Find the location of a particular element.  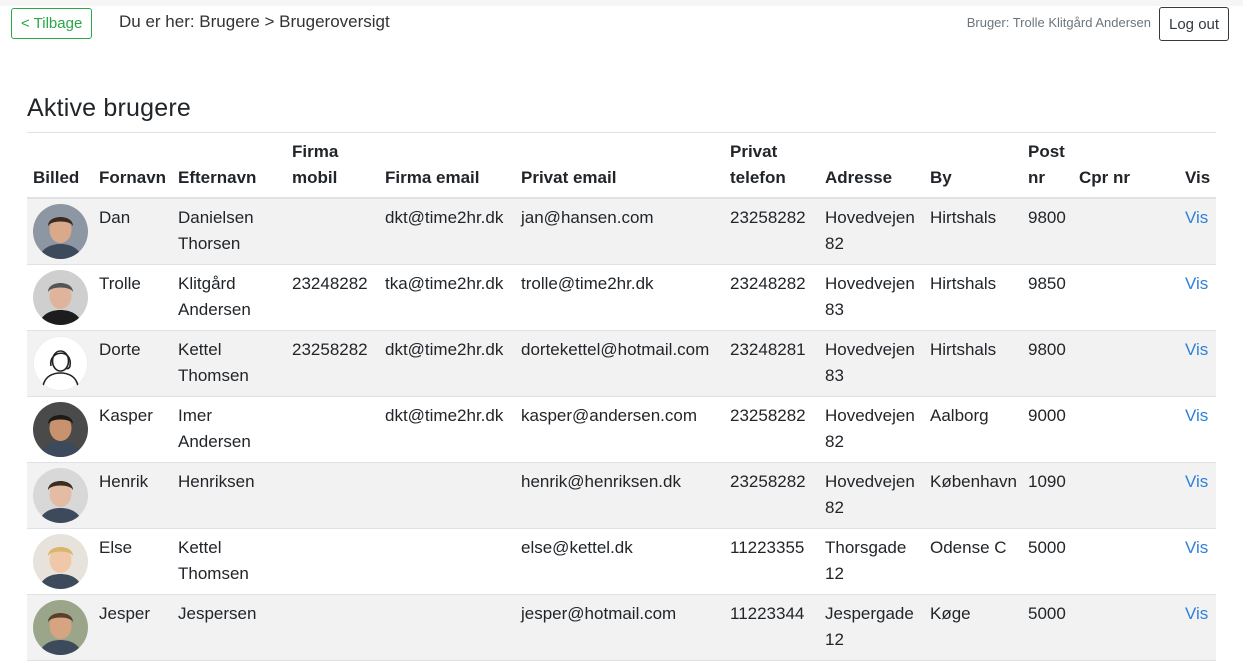

cell-efternavn: Henriksen is located at coordinates (229, 495).